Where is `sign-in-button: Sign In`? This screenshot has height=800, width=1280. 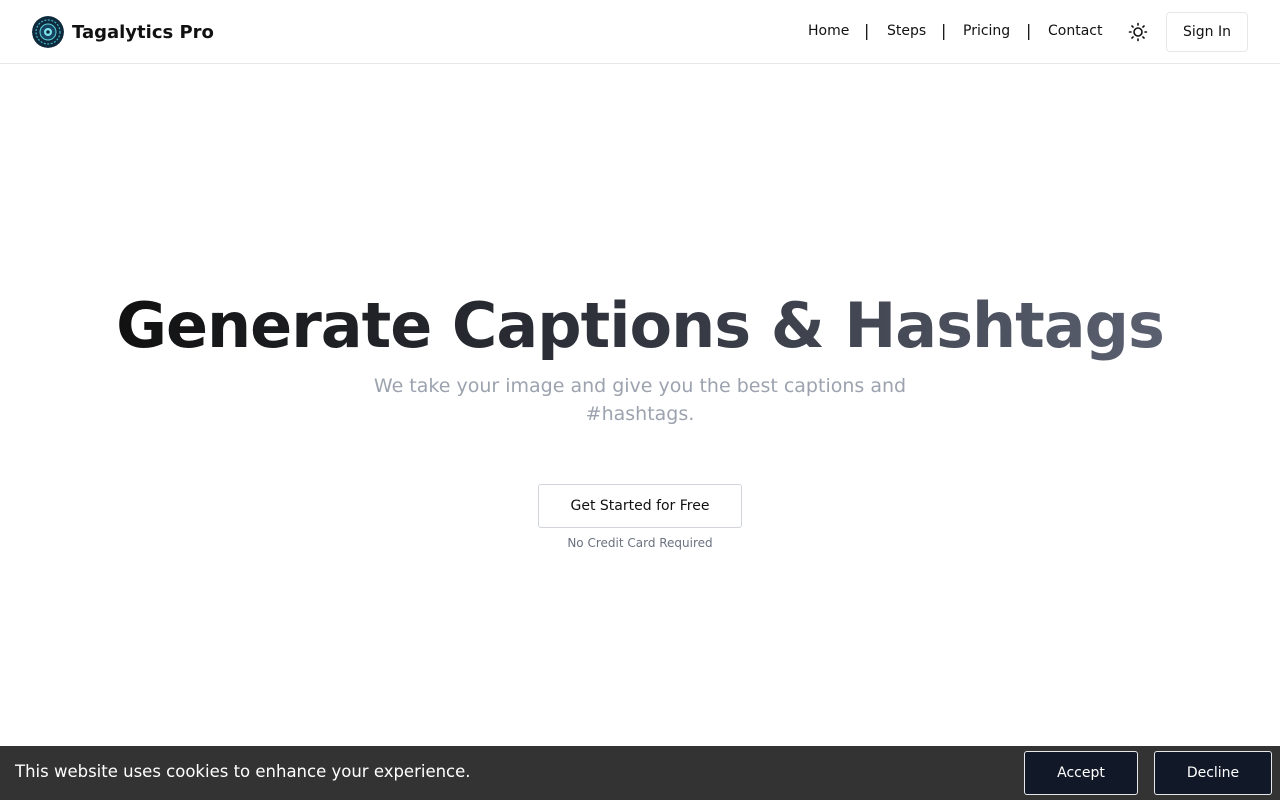 sign-in-button: Sign In is located at coordinates (1207, 32).